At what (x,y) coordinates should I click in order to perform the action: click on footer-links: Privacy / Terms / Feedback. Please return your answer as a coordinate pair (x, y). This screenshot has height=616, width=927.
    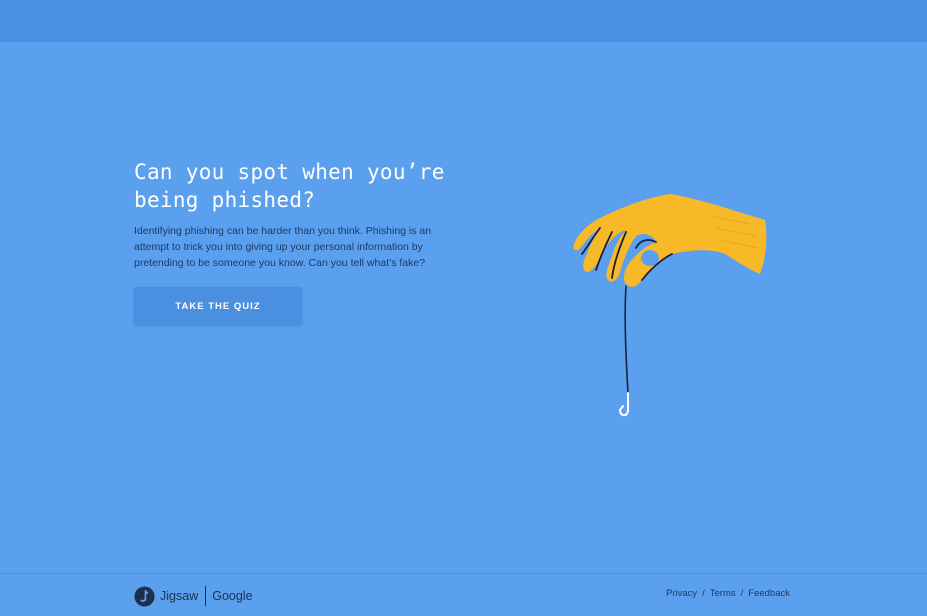
    Looking at the image, I should click on (728, 593).